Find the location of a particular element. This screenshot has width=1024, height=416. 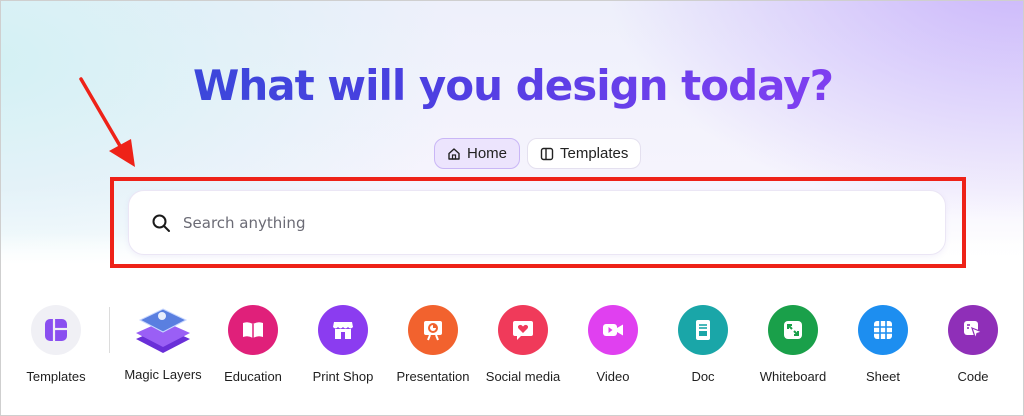

heart-chat-icon is located at coordinates (523, 330).